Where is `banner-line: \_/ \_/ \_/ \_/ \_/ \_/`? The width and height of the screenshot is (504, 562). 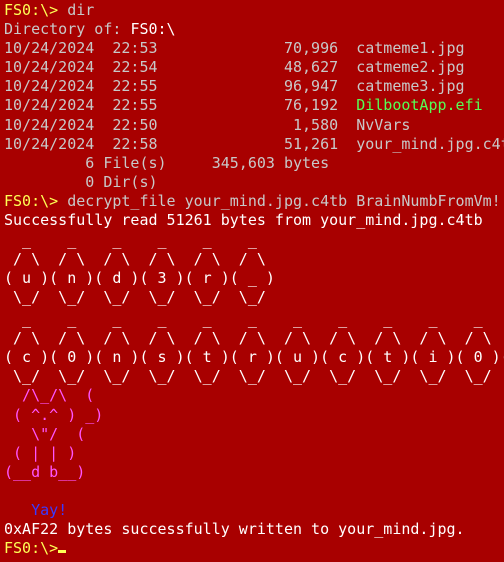 banner-line: \_/ \_/ \_/ \_/ \_/ \_/ is located at coordinates (135, 297).